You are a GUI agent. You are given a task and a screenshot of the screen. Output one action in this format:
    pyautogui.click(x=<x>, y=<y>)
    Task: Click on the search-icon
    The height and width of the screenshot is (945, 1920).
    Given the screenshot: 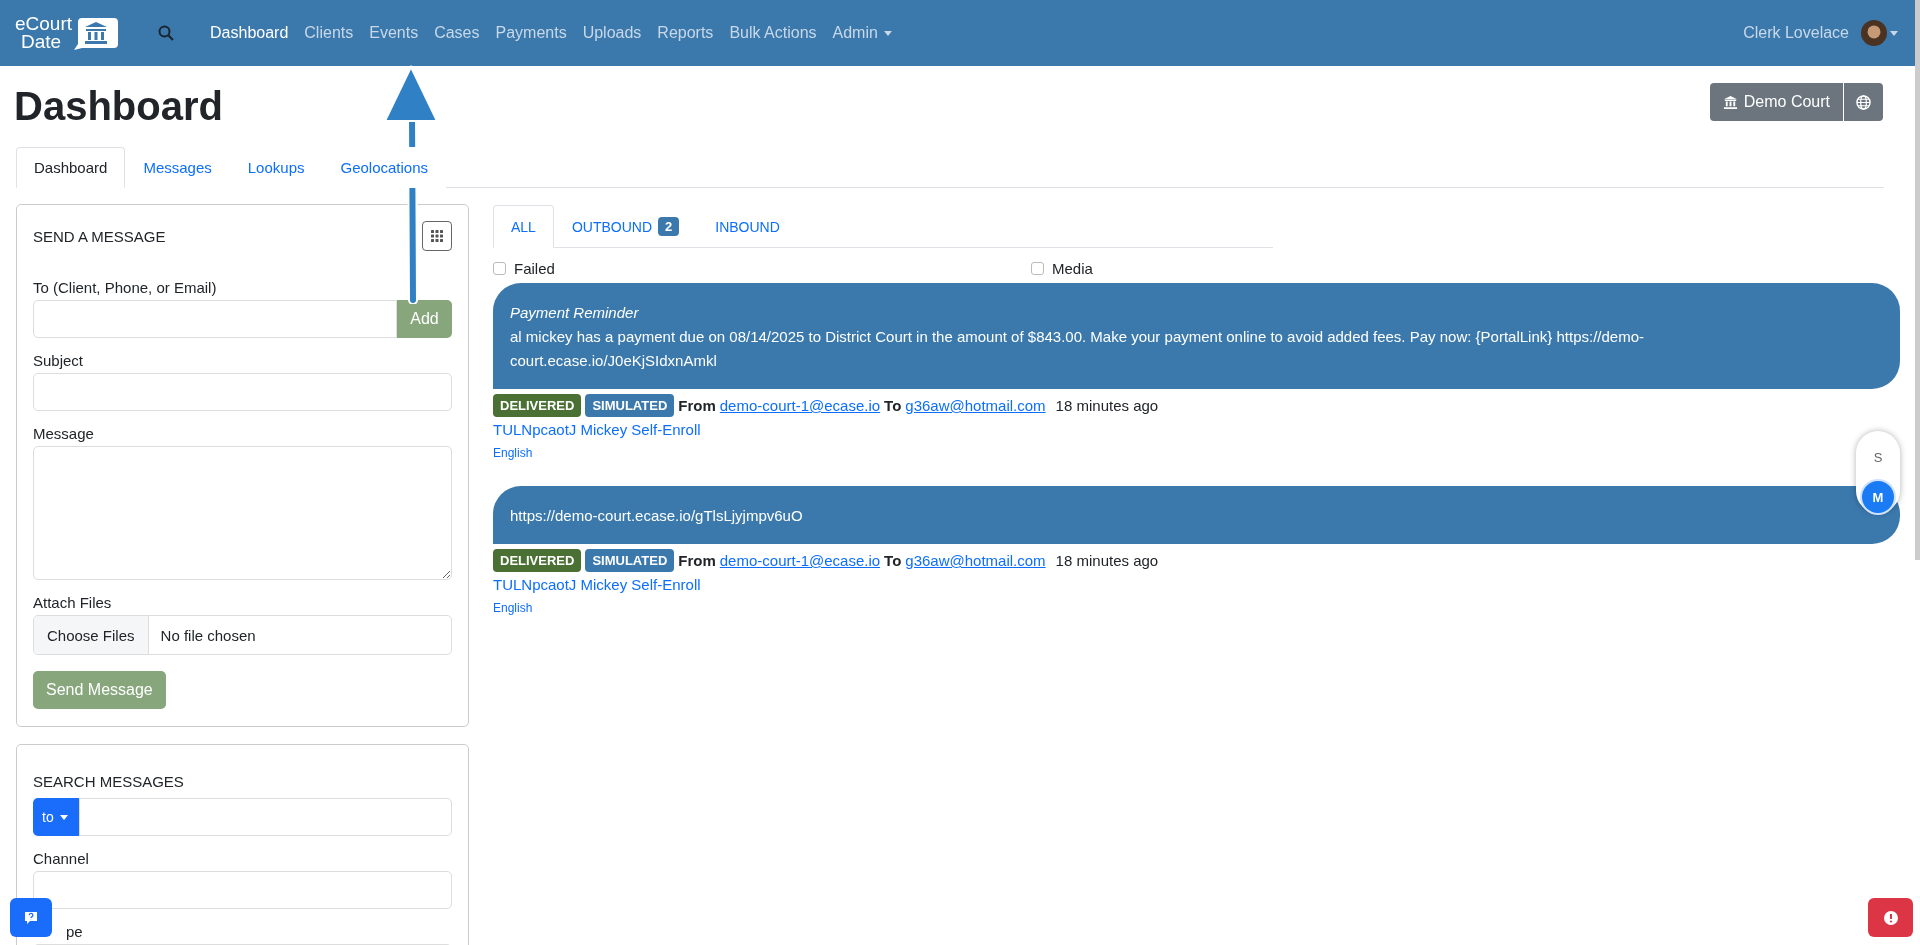 What is the action you would take?
    pyautogui.click(x=166, y=33)
    